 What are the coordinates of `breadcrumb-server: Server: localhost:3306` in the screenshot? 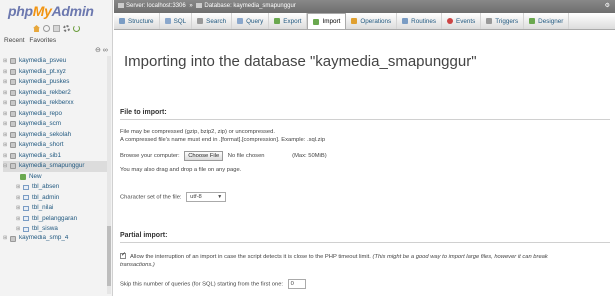 It's located at (156, 6).